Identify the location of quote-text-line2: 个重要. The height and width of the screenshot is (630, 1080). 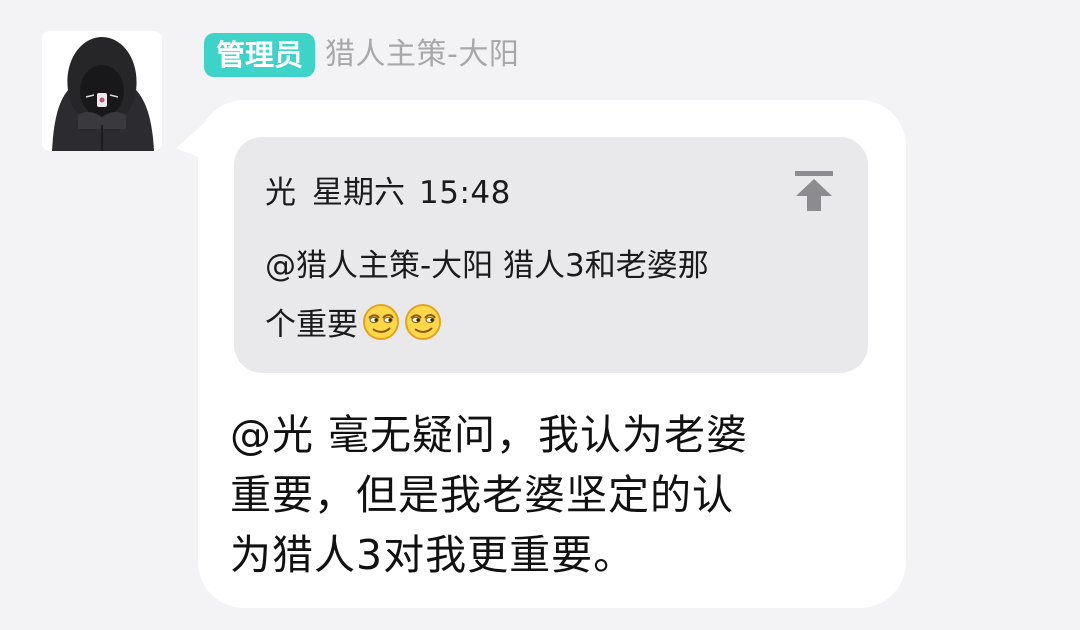
(311, 325).